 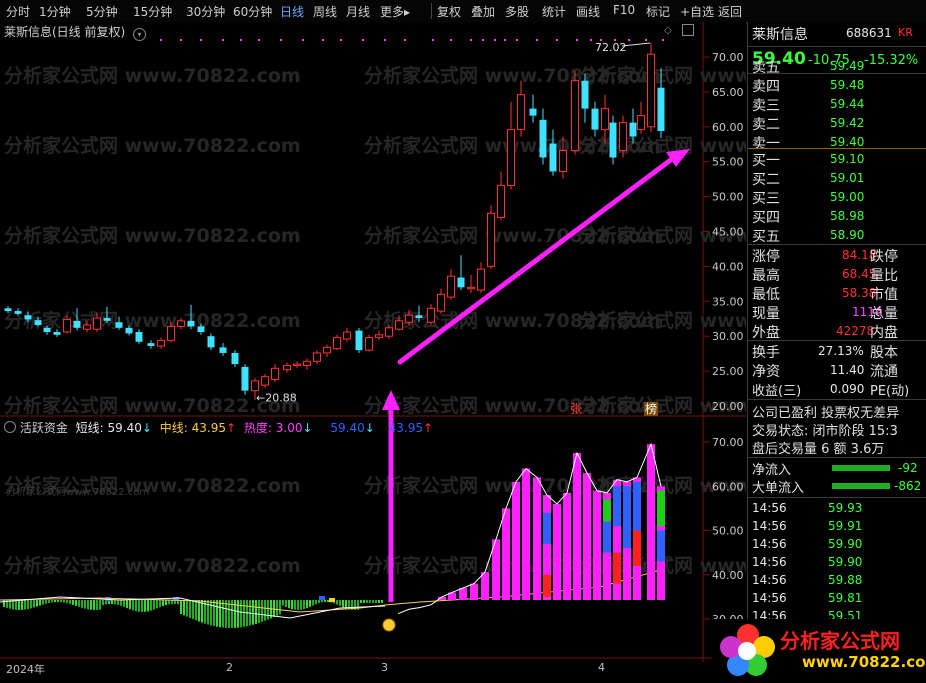 What do you see at coordinates (205, 11) in the screenshot?
I see `period-30min-tab: 30分钟` at bounding box center [205, 11].